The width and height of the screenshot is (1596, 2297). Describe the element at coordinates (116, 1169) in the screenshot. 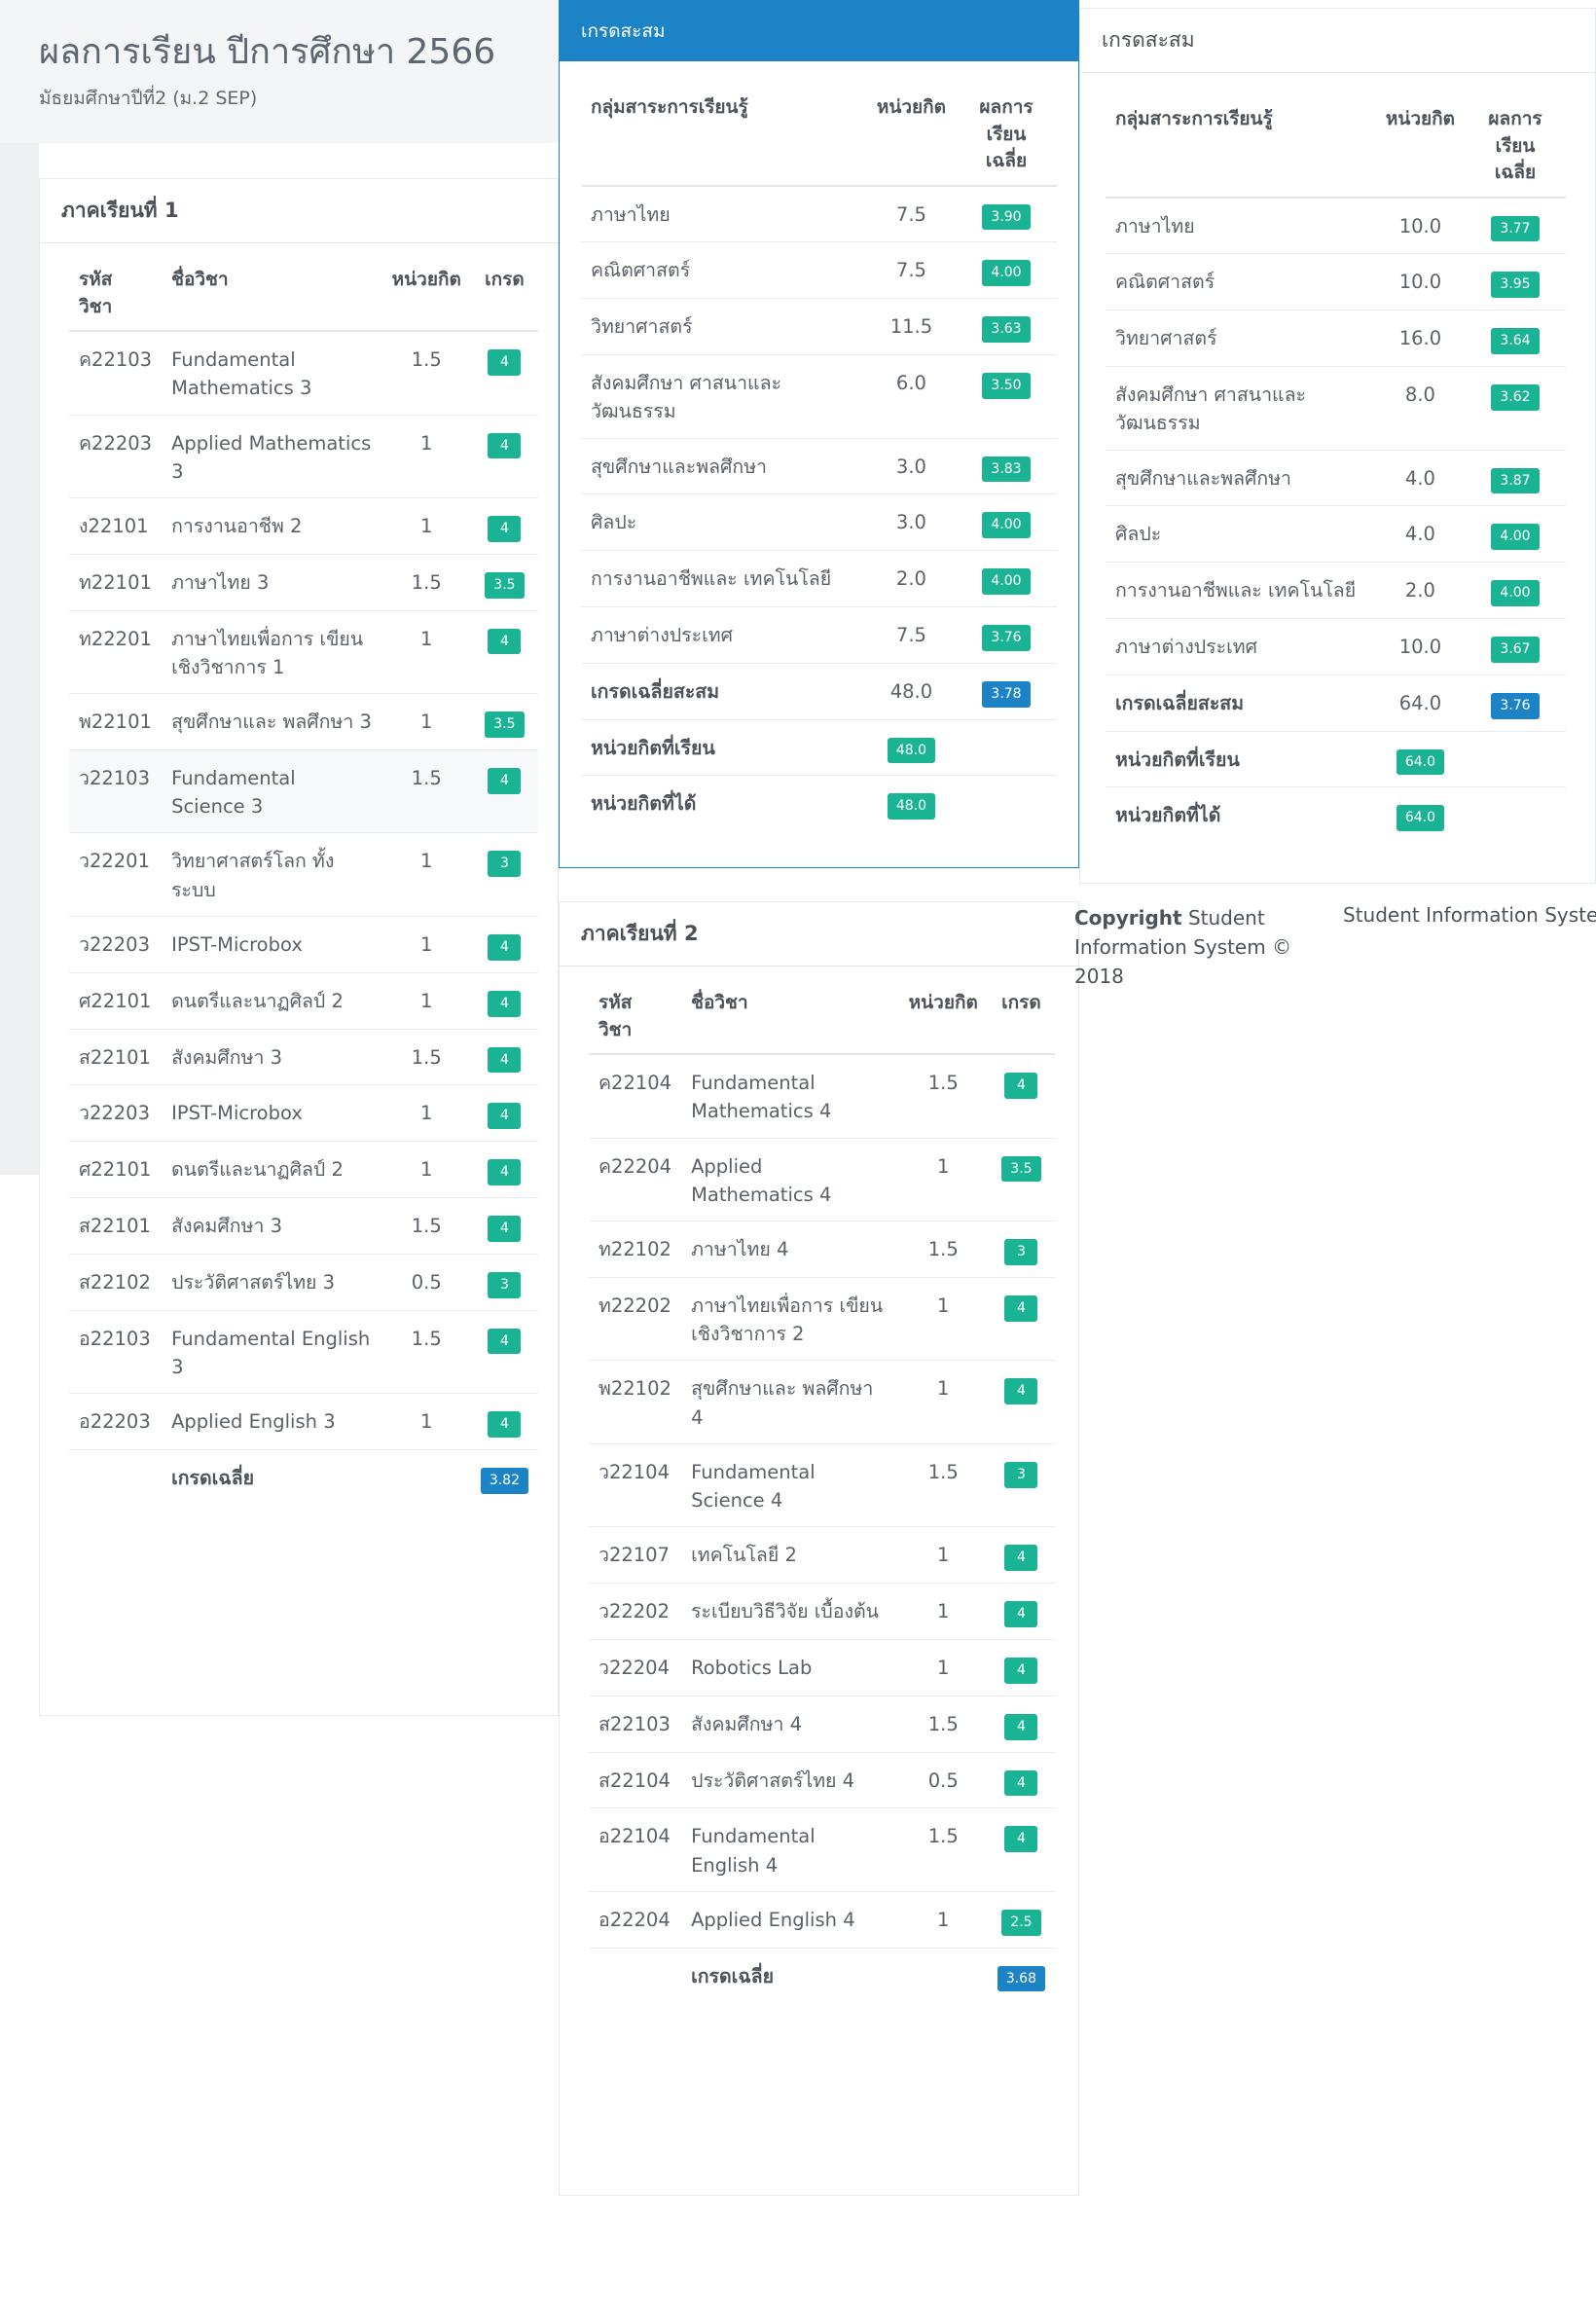

I see `course-code: ศ22101` at that location.